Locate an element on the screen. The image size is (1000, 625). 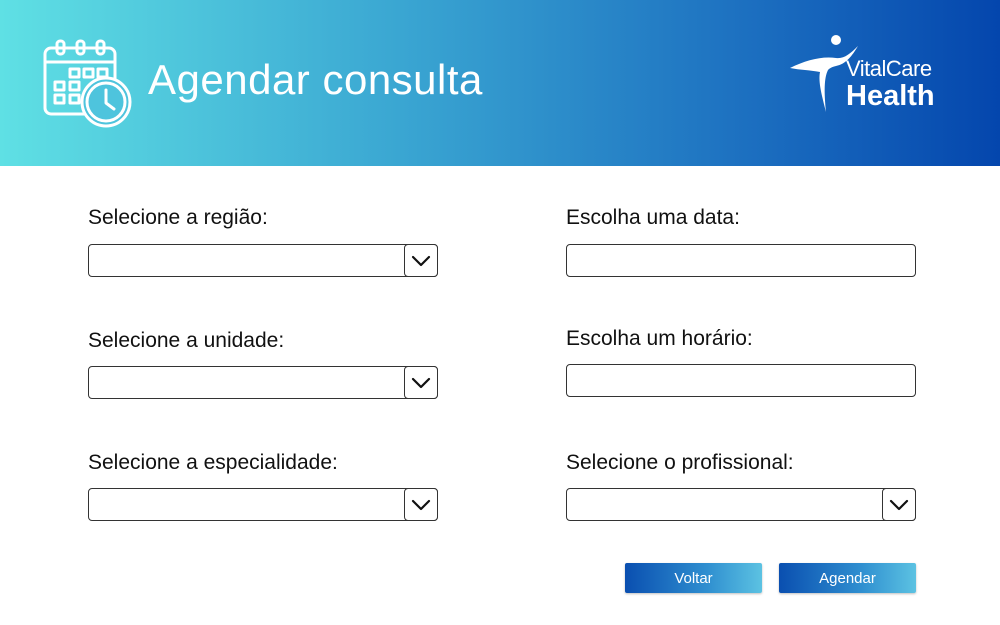
profissional-select is located at coordinates (741, 504).